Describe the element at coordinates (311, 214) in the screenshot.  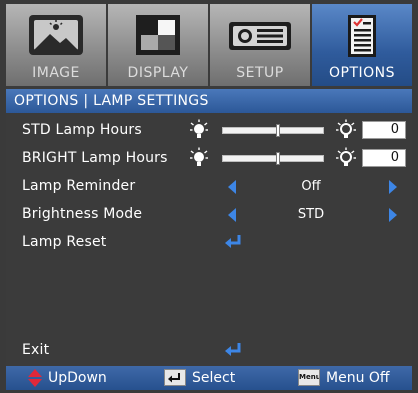
I see `brightness-mode-value: STD` at that location.